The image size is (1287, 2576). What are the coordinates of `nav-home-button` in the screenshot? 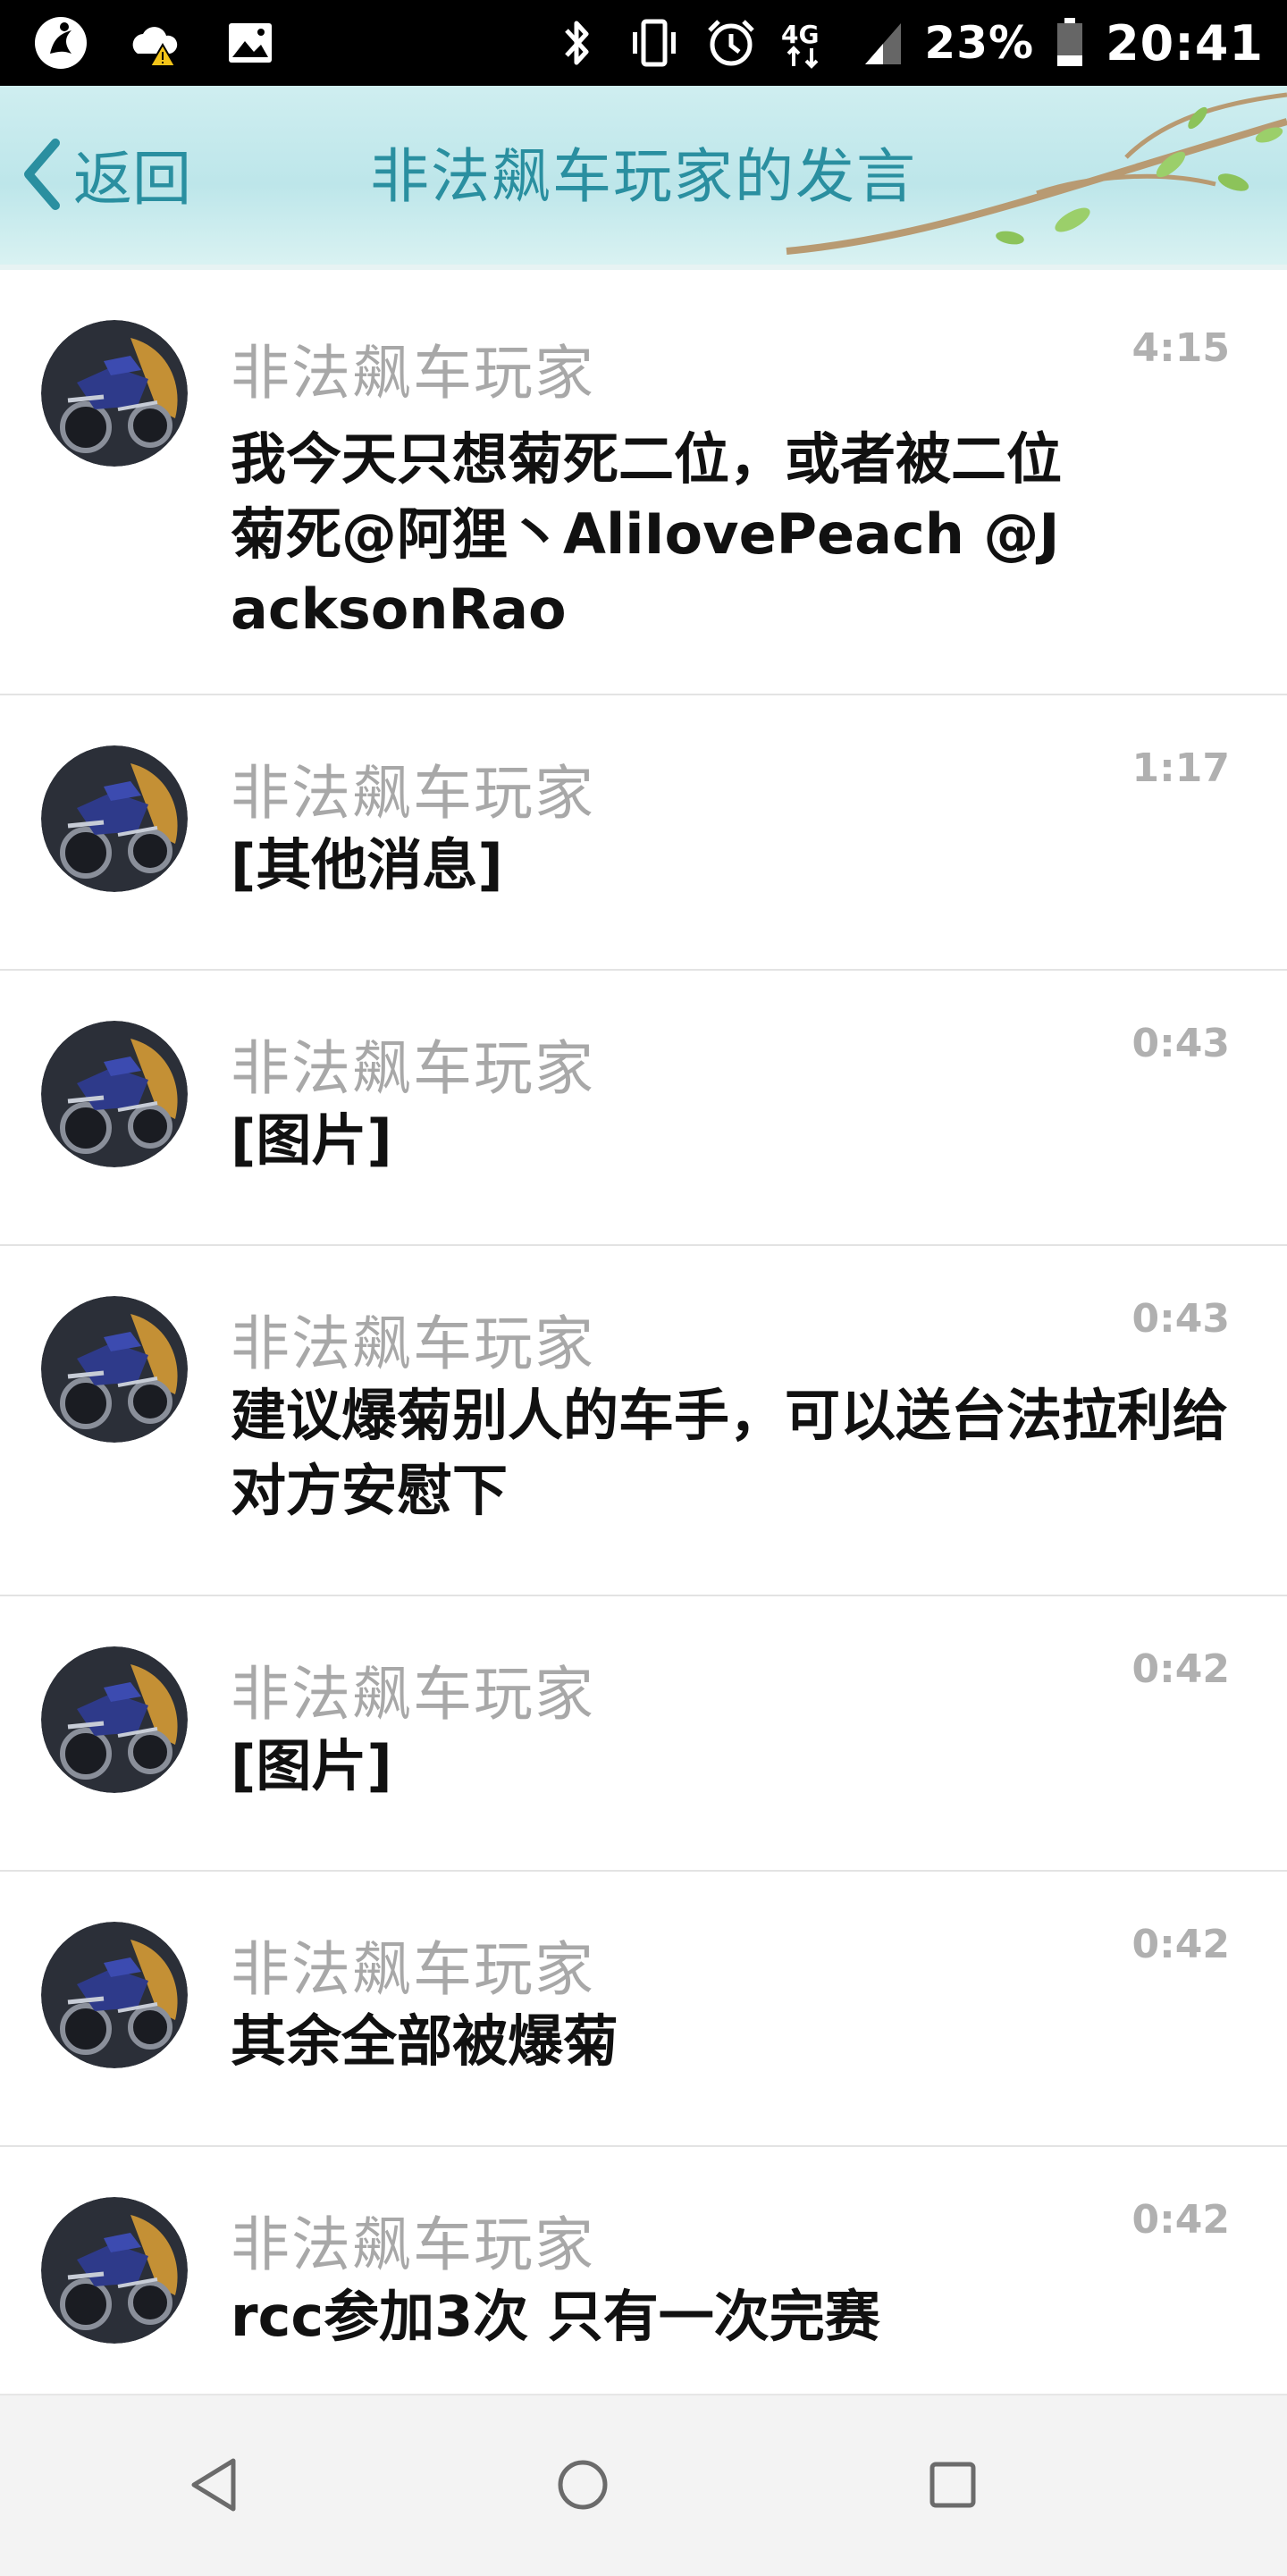 It's located at (583, 2485).